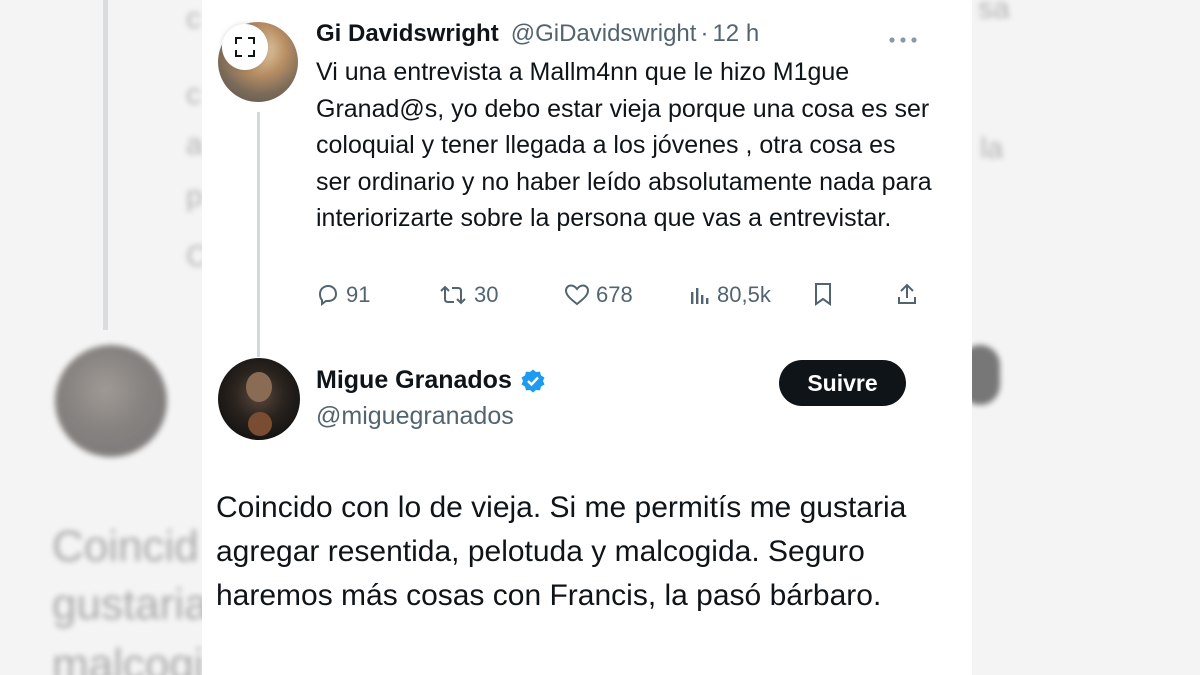 Image resolution: width=1200 pixels, height=675 pixels. What do you see at coordinates (700, 296) in the screenshot?
I see `views-icon` at bounding box center [700, 296].